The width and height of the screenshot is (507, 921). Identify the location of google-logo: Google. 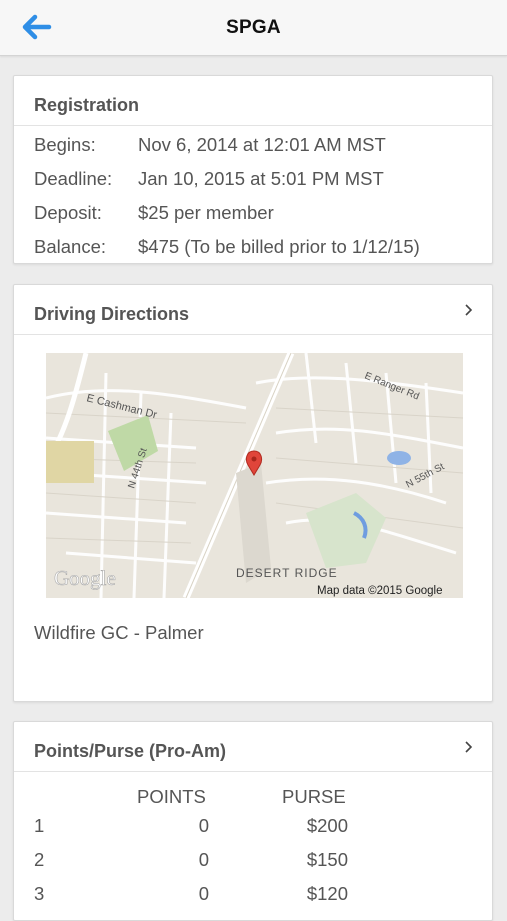
(85, 578).